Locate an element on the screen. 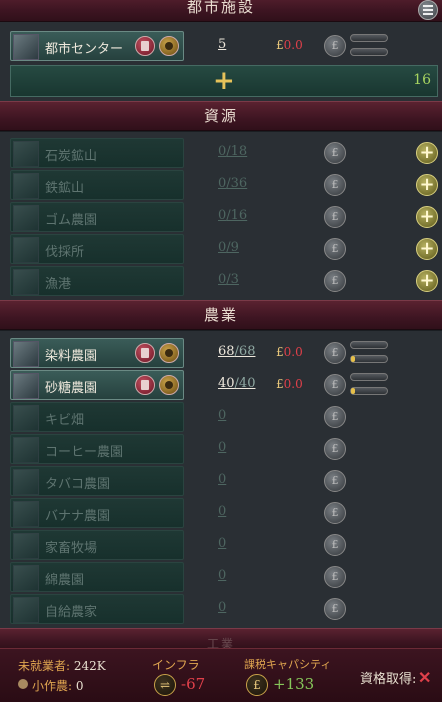 The height and width of the screenshot is (702, 442). building-bar: 伐採所 is located at coordinates (97, 249).